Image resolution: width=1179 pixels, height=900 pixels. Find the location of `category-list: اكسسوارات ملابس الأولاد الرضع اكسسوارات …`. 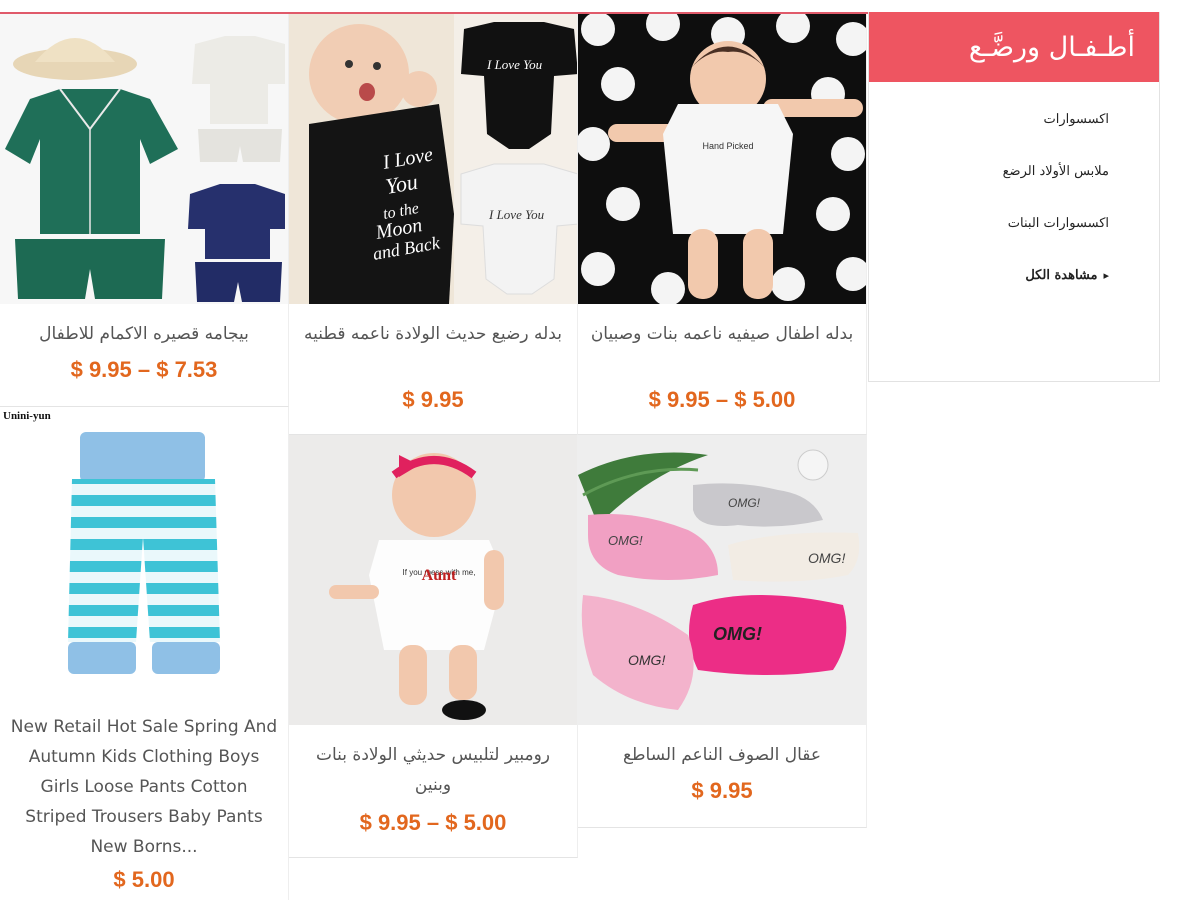

category-list: اكسسوارات ملابس الأولاد الرضع اكسسوارات … is located at coordinates (1014, 198).